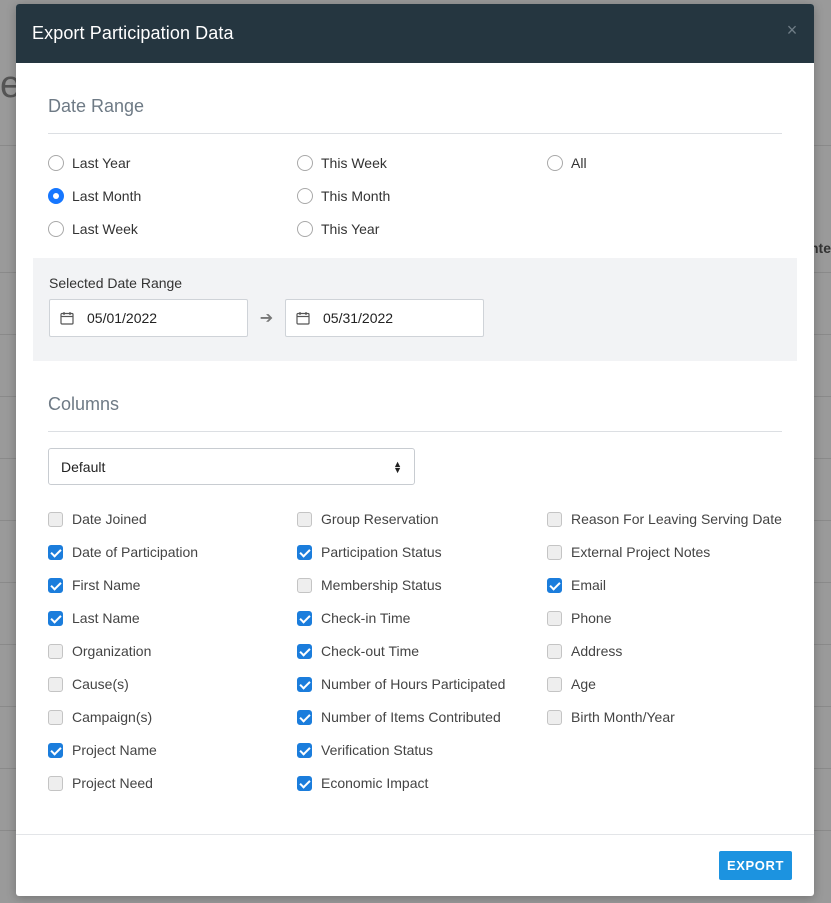  Describe the element at coordinates (667, 717) in the screenshot. I see `column-option-birth-month-year: Birth Month/Year` at that location.